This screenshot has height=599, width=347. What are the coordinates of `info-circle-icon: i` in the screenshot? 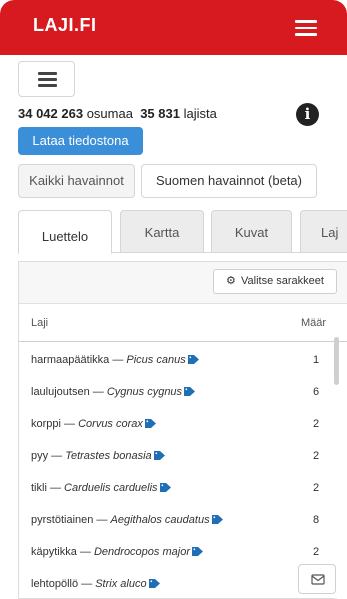 It's located at (307, 114).